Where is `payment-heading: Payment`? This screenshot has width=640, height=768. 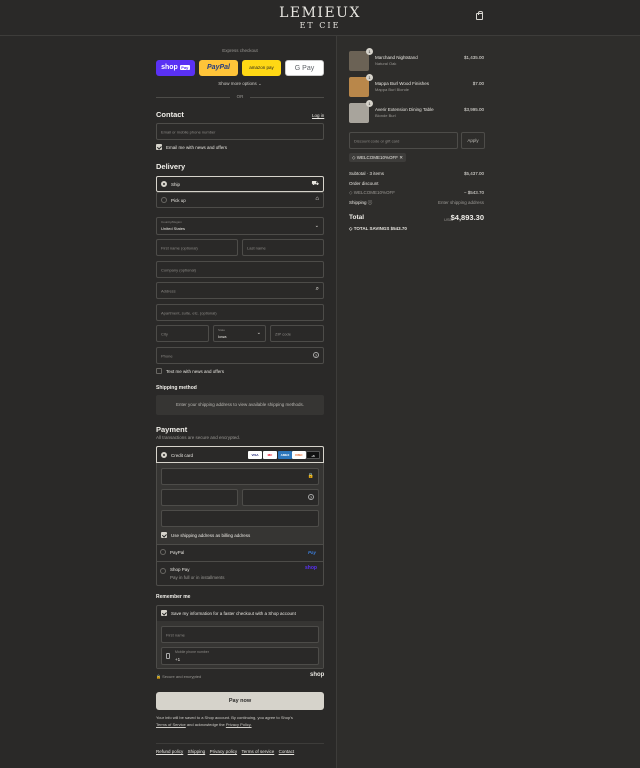
payment-heading: Payment is located at coordinates (172, 429).